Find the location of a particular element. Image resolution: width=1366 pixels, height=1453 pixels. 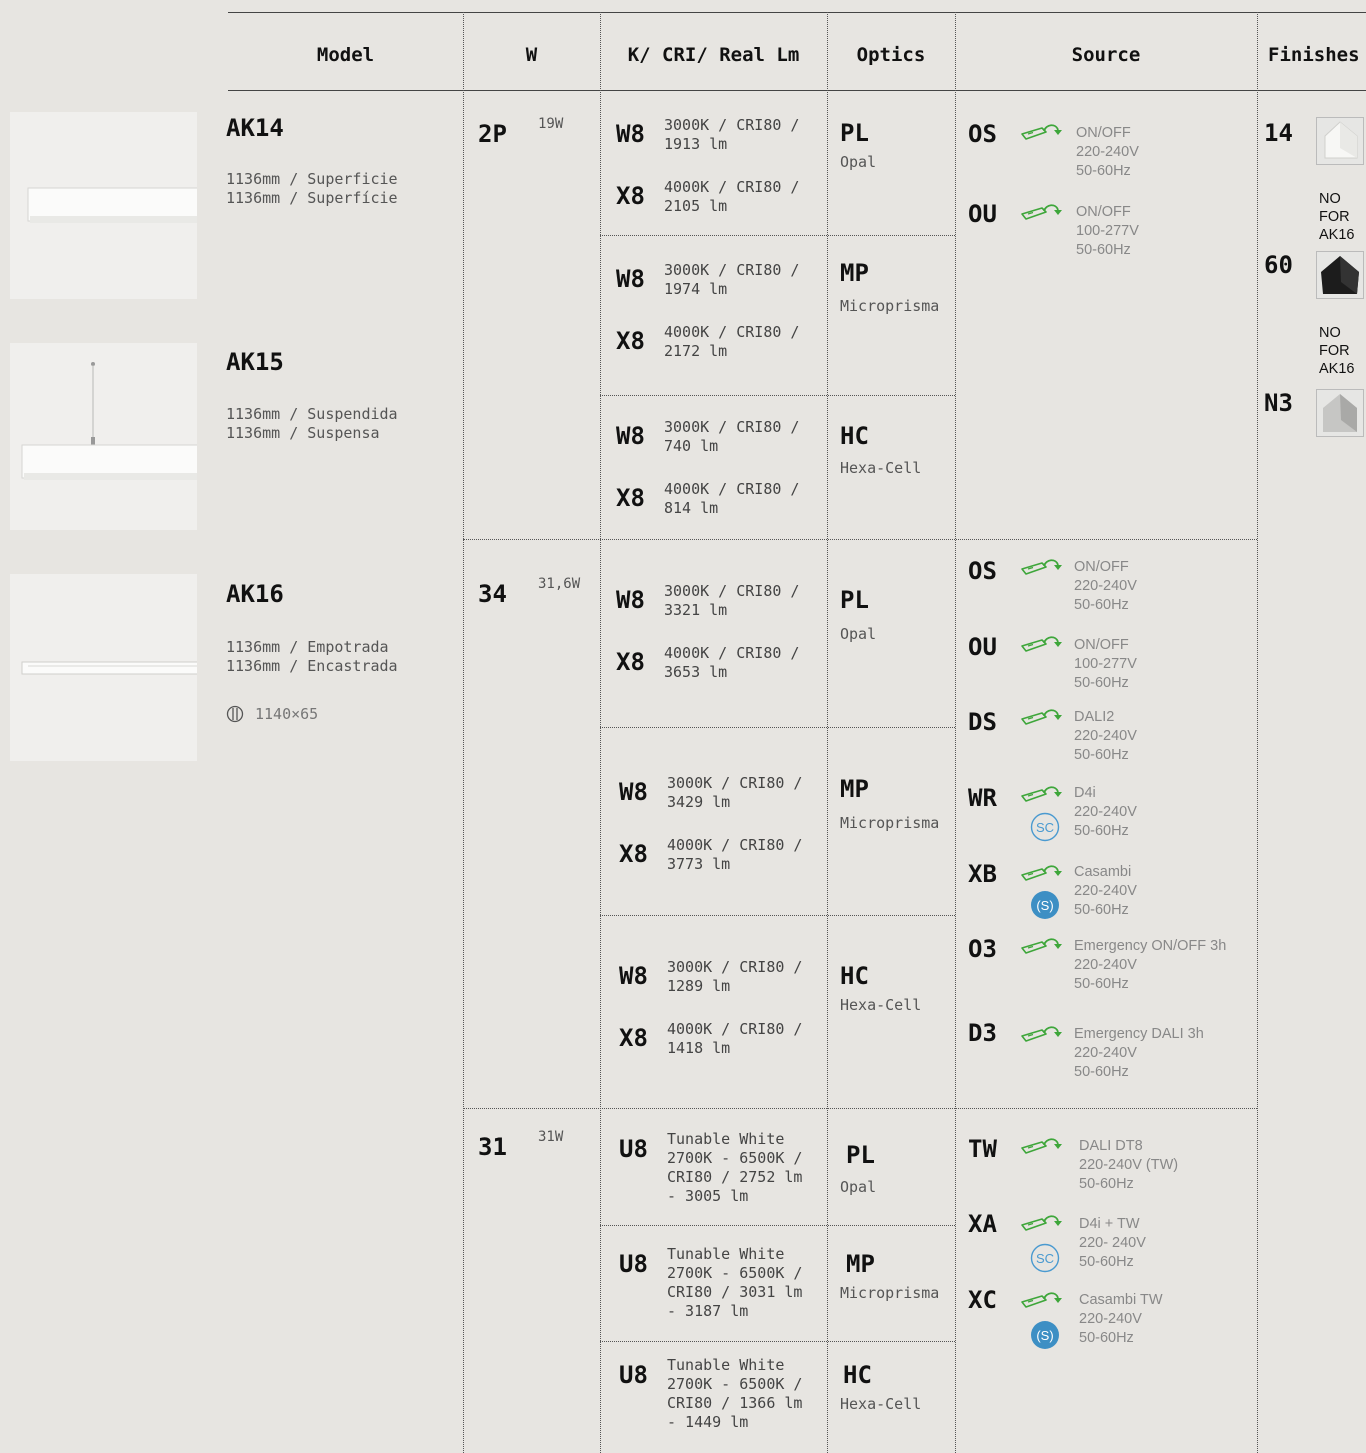

model-code: AK15 is located at coordinates (255, 362).